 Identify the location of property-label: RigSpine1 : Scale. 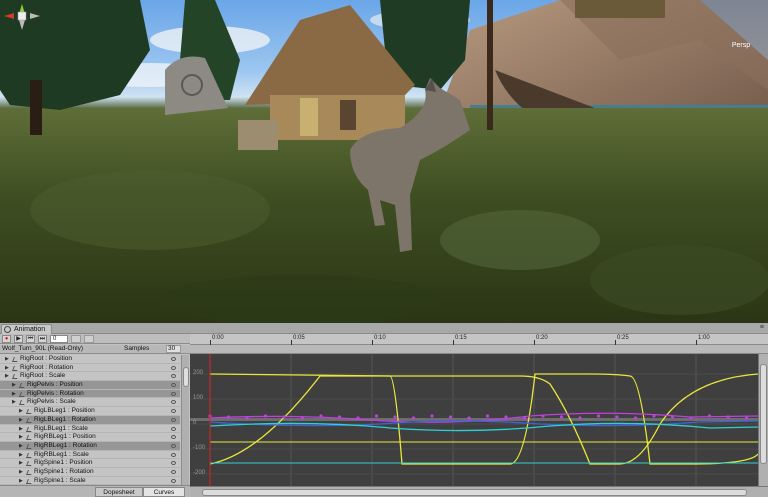
(60, 480).